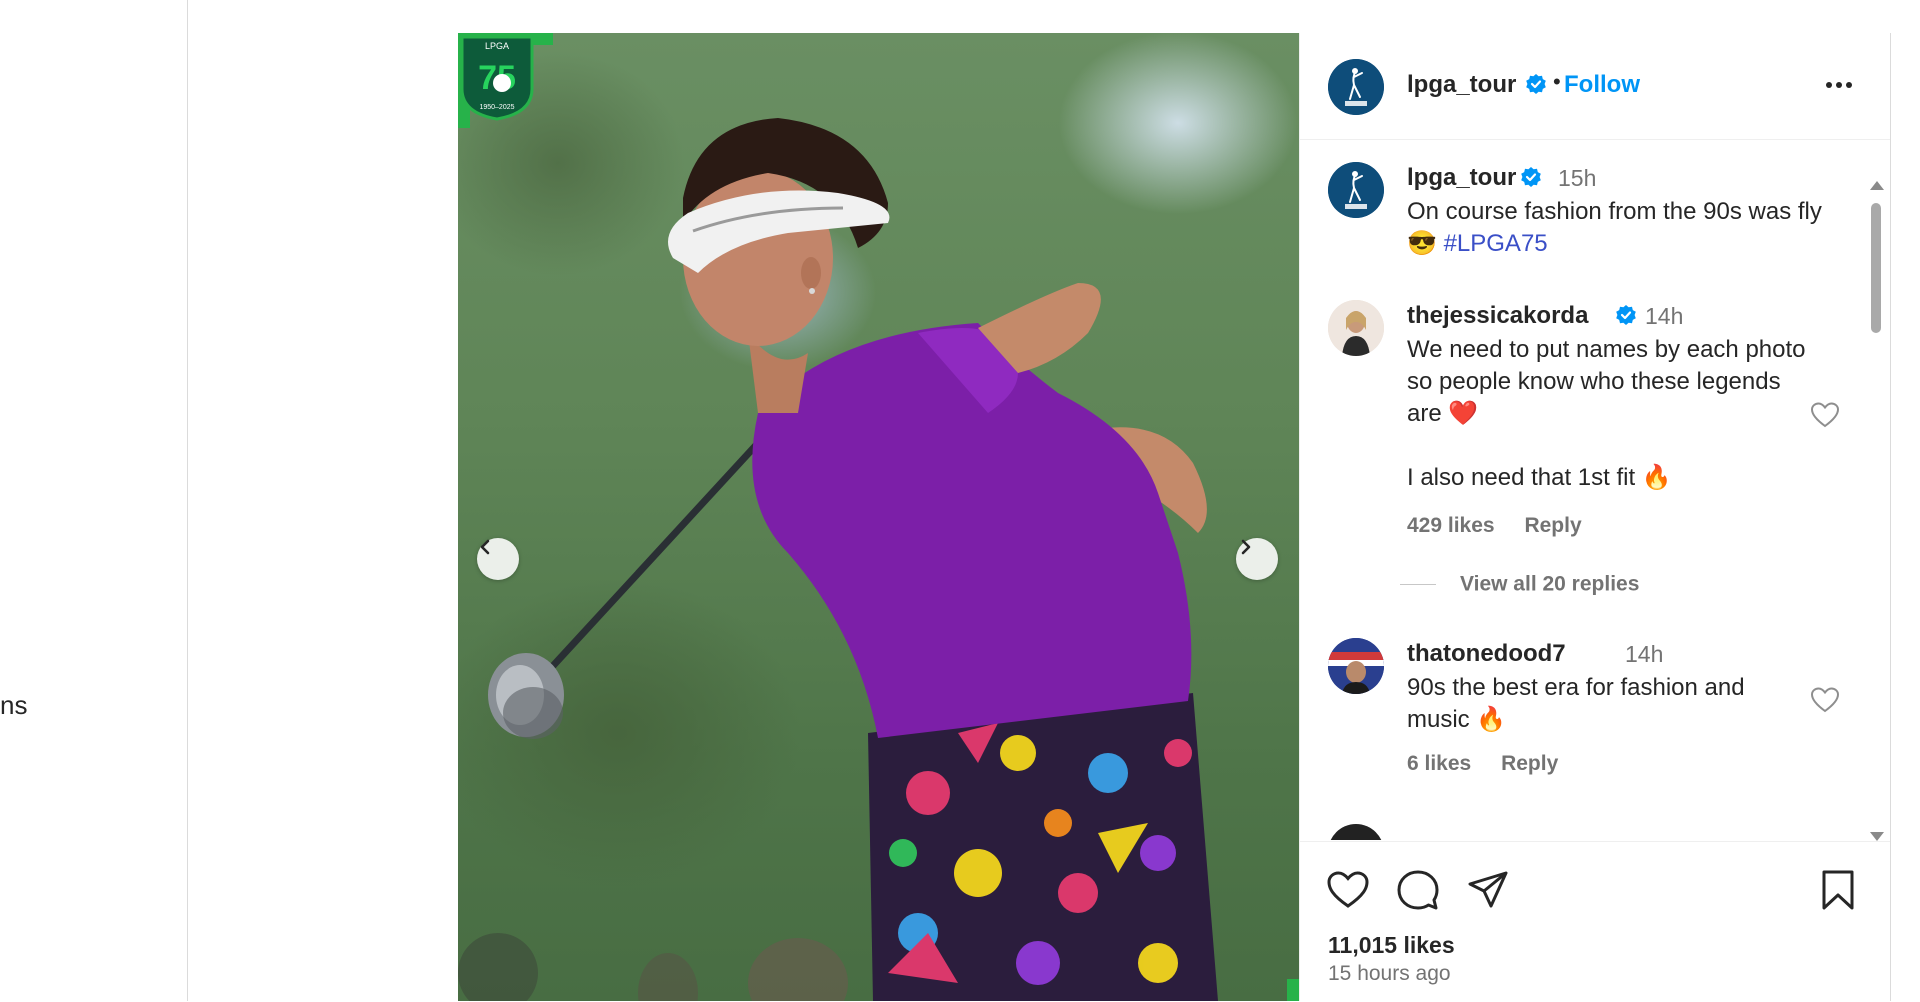 The image size is (1920, 1002). What do you see at coordinates (1257, 559) in the screenshot?
I see `carousel-next-button` at bounding box center [1257, 559].